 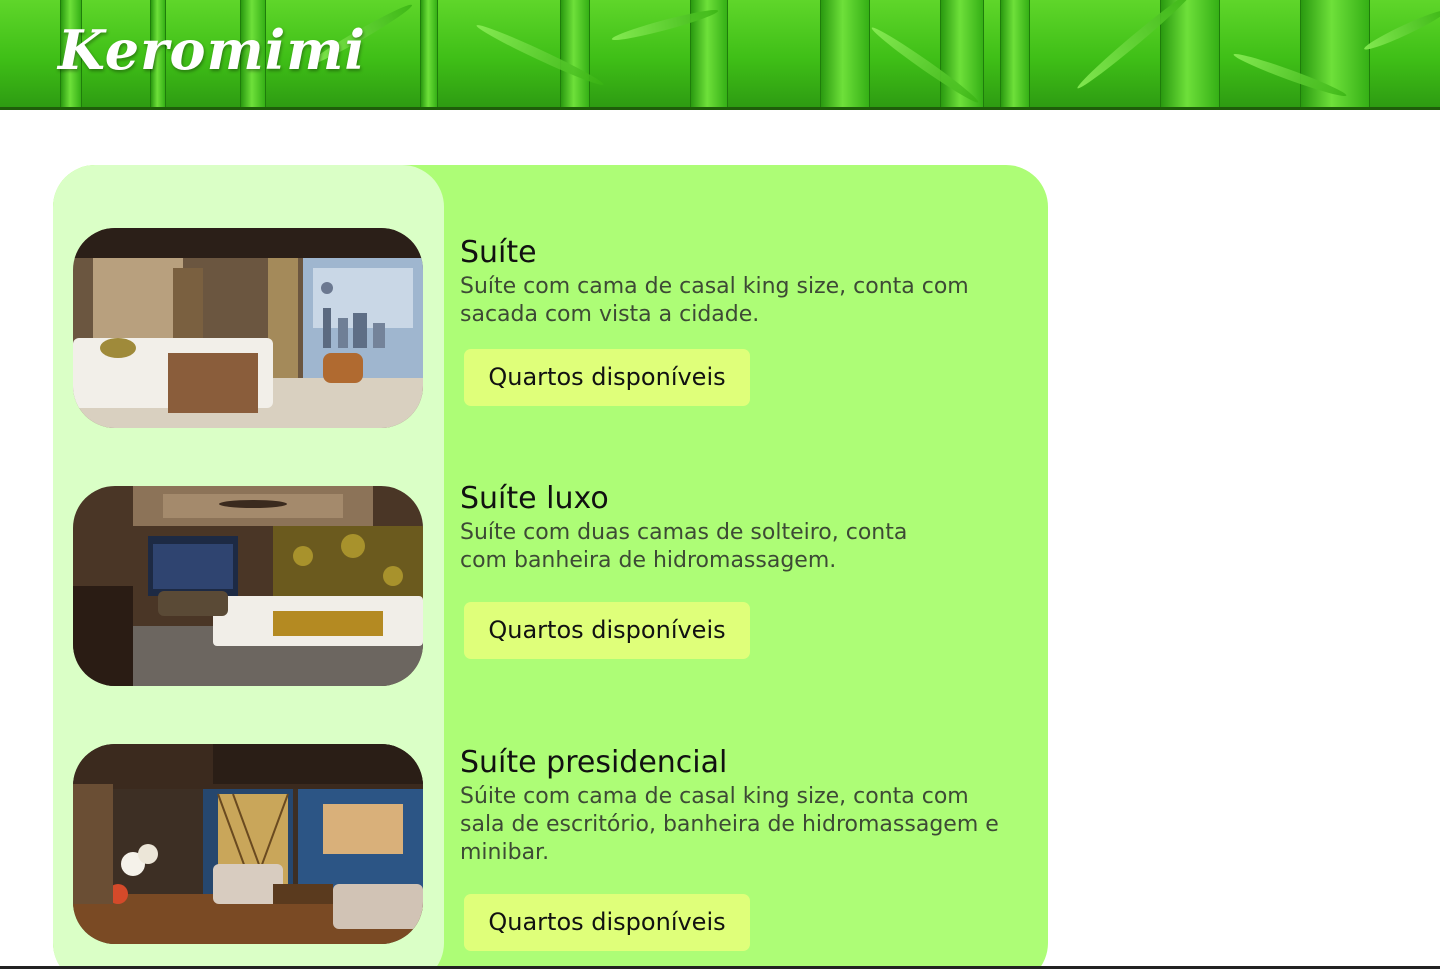 What do you see at coordinates (607, 922) in the screenshot?
I see `available-rooms-button-suite-presidencial: Quartos disponíveis` at bounding box center [607, 922].